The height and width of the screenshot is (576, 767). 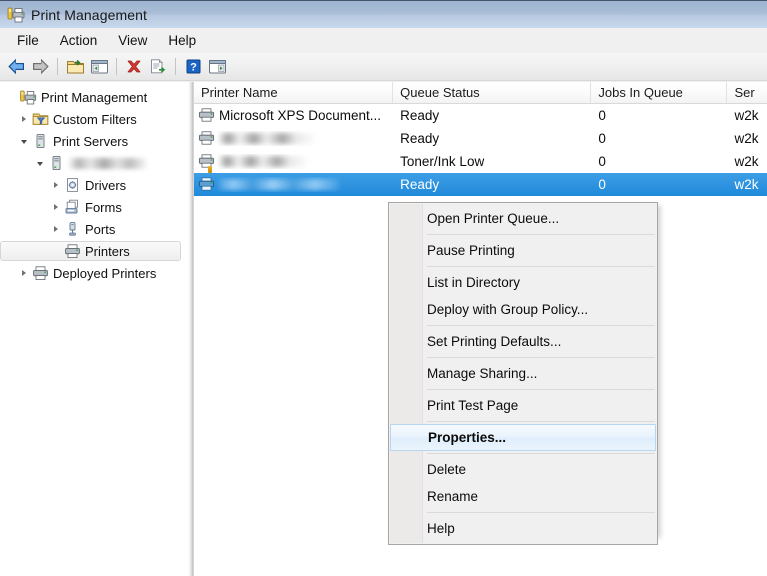 I want to click on tree-item-custom-filters: Custom Filters, so click(x=93, y=119).